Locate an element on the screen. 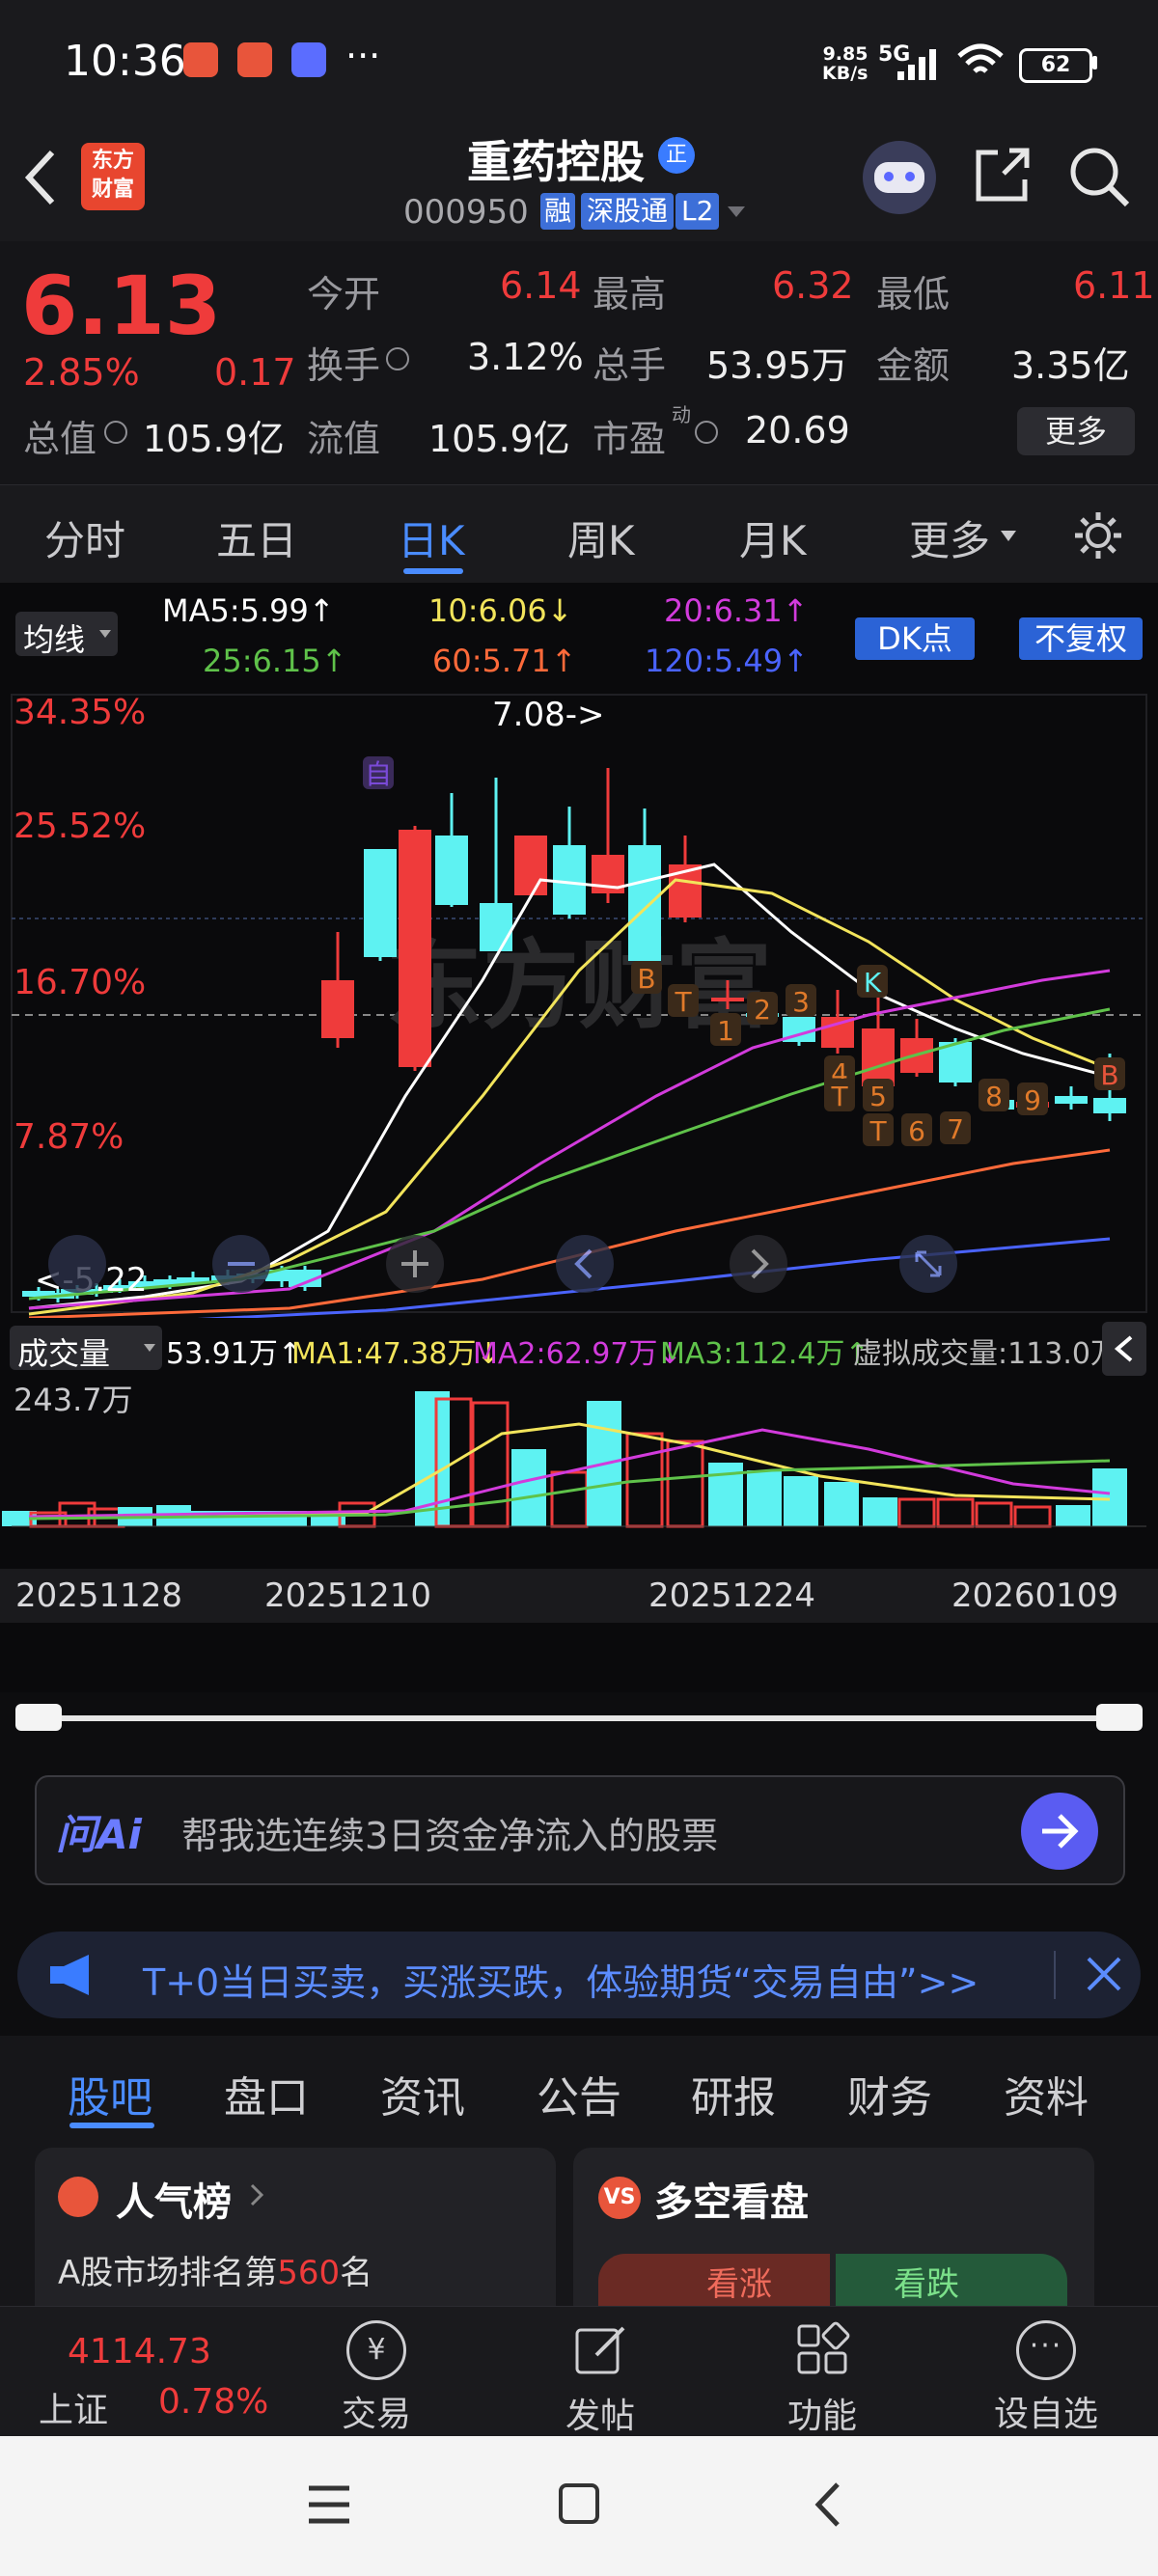 The width and height of the screenshot is (1158, 2576). post-button: 发帖 is located at coordinates (600, 2379).